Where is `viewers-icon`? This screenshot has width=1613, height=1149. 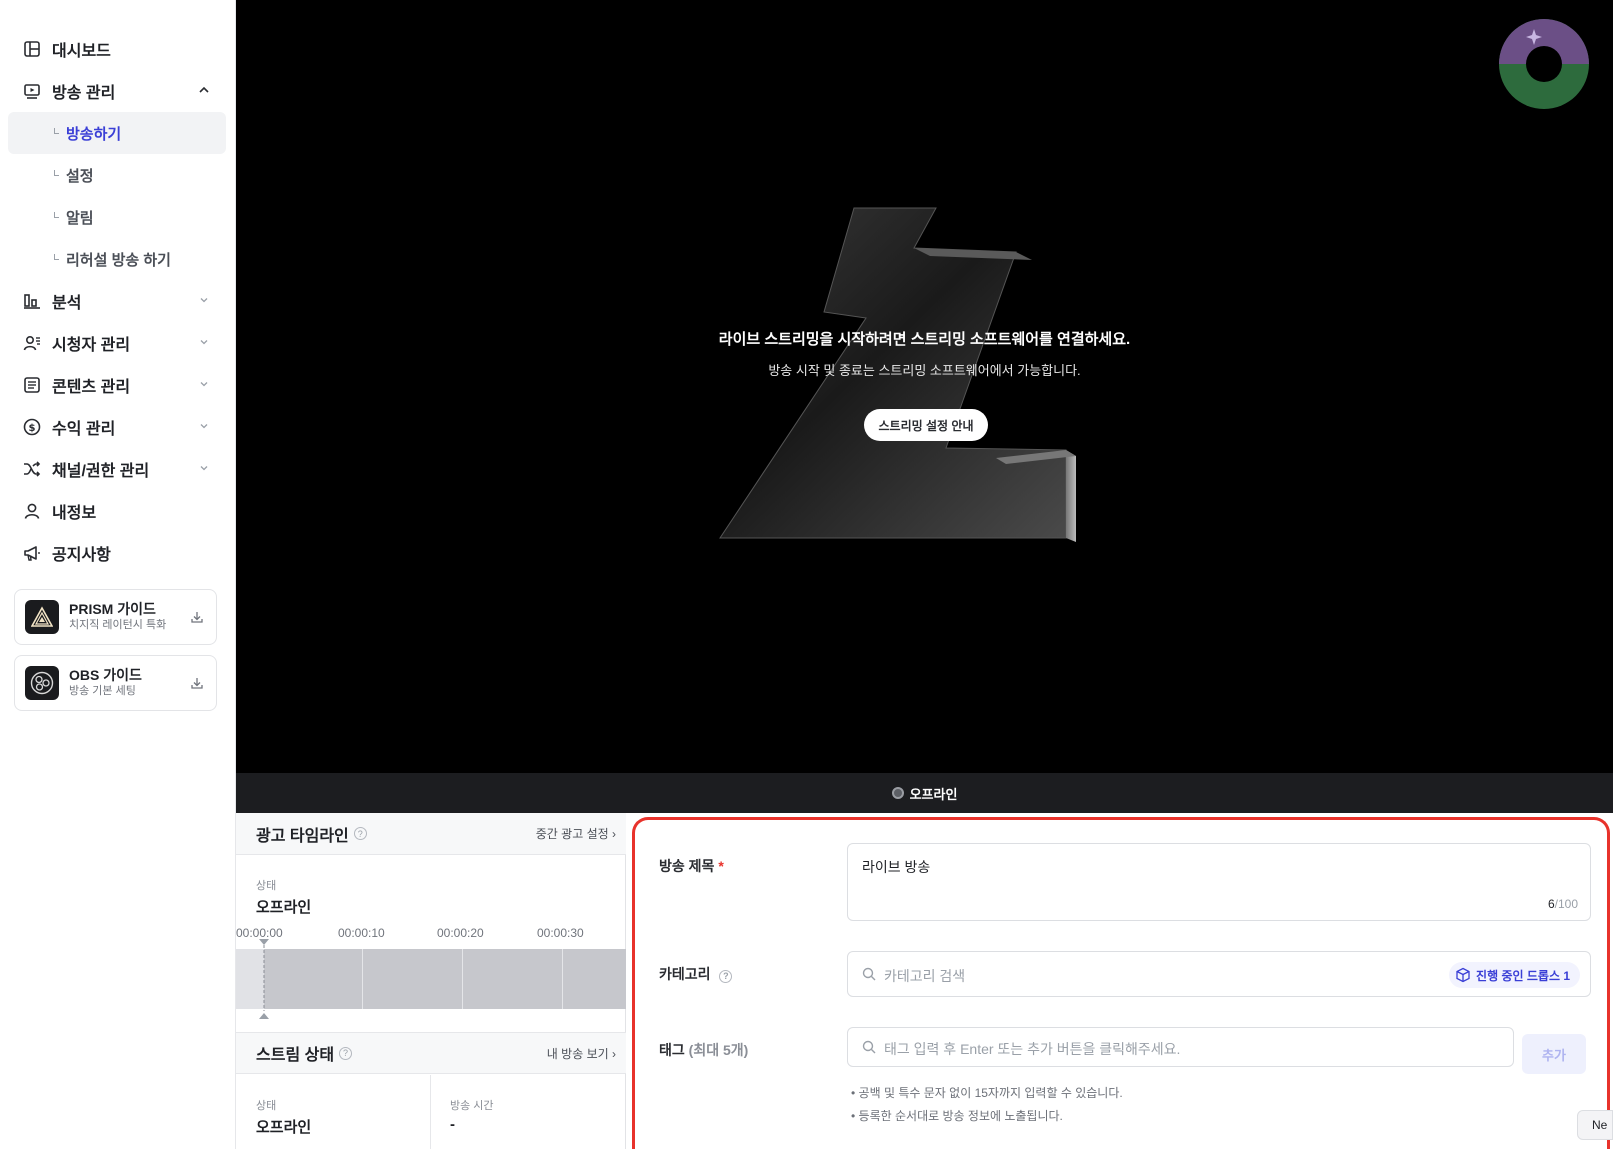 viewers-icon is located at coordinates (32, 343).